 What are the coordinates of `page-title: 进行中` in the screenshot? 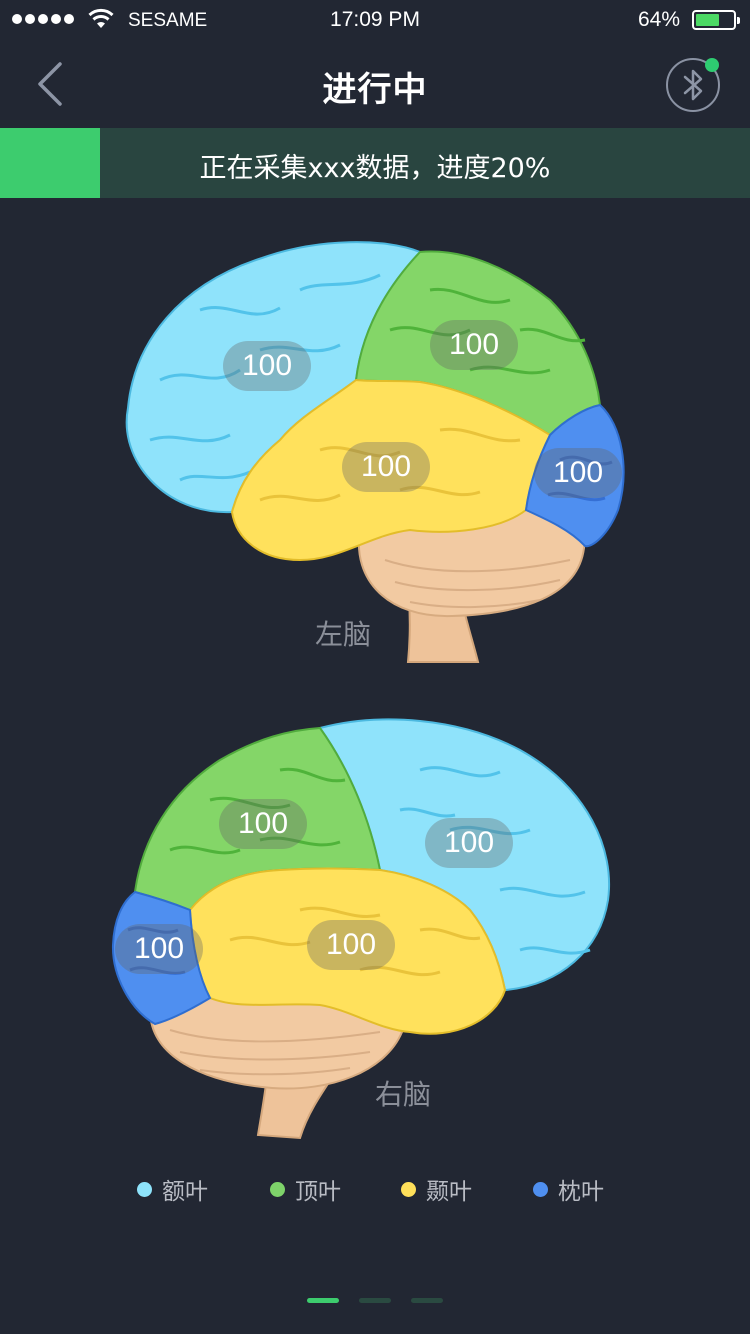 It's located at (375, 90).